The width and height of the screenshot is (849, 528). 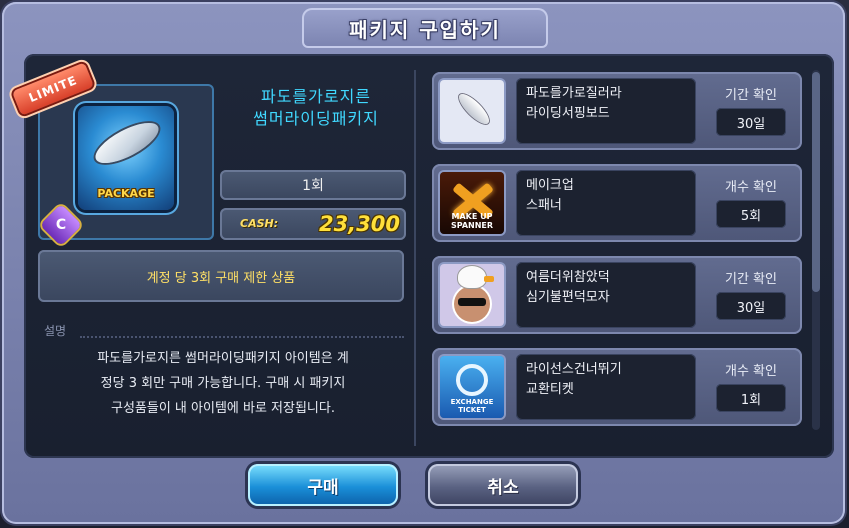 I want to click on list-item: MAKE UP SPANNER 메이크업 스패너 개수 확인 5회, so click(x=617, y=203).